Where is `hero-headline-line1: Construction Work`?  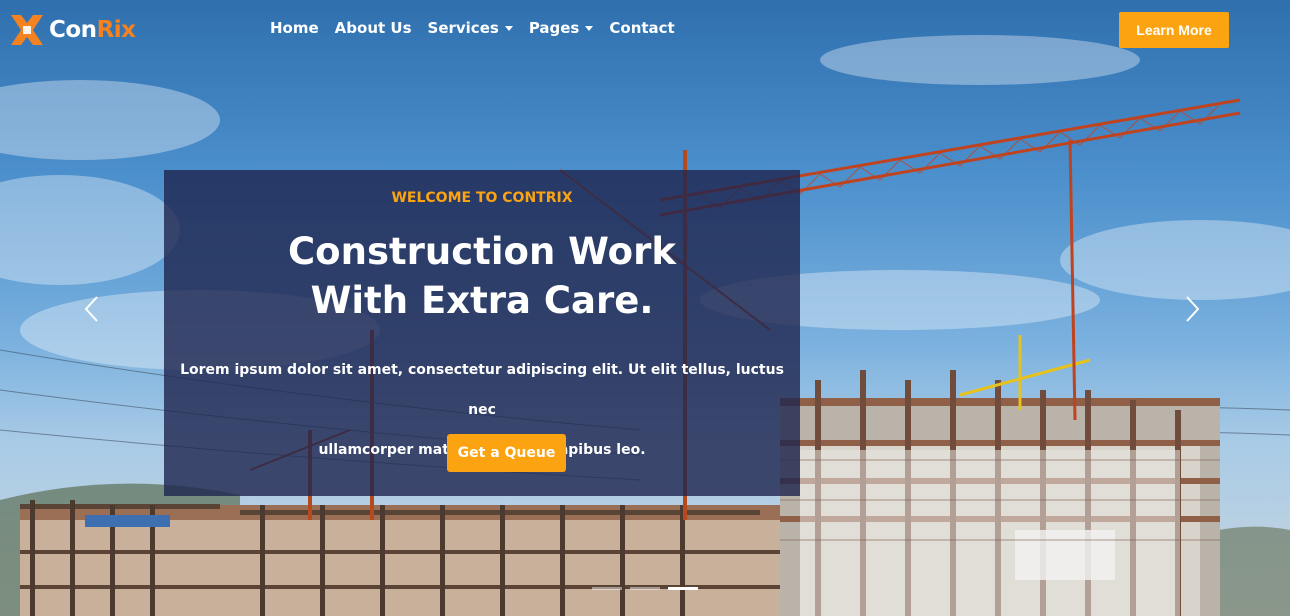
hero-headline-line1: Construction Work is located at coordinates (482, 251).